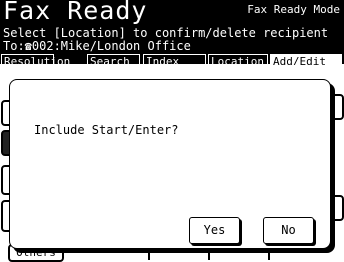 The height and width of the screenshot is (262, 344). I want to click on tab-search: Search, so click(113, 59).